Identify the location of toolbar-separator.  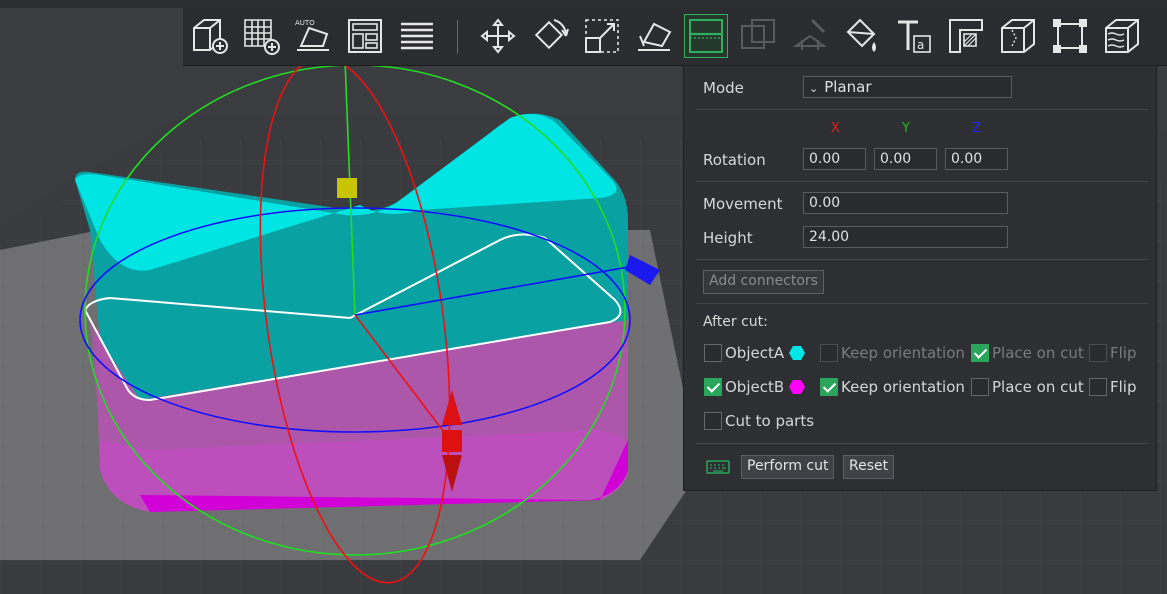
(457, 37).